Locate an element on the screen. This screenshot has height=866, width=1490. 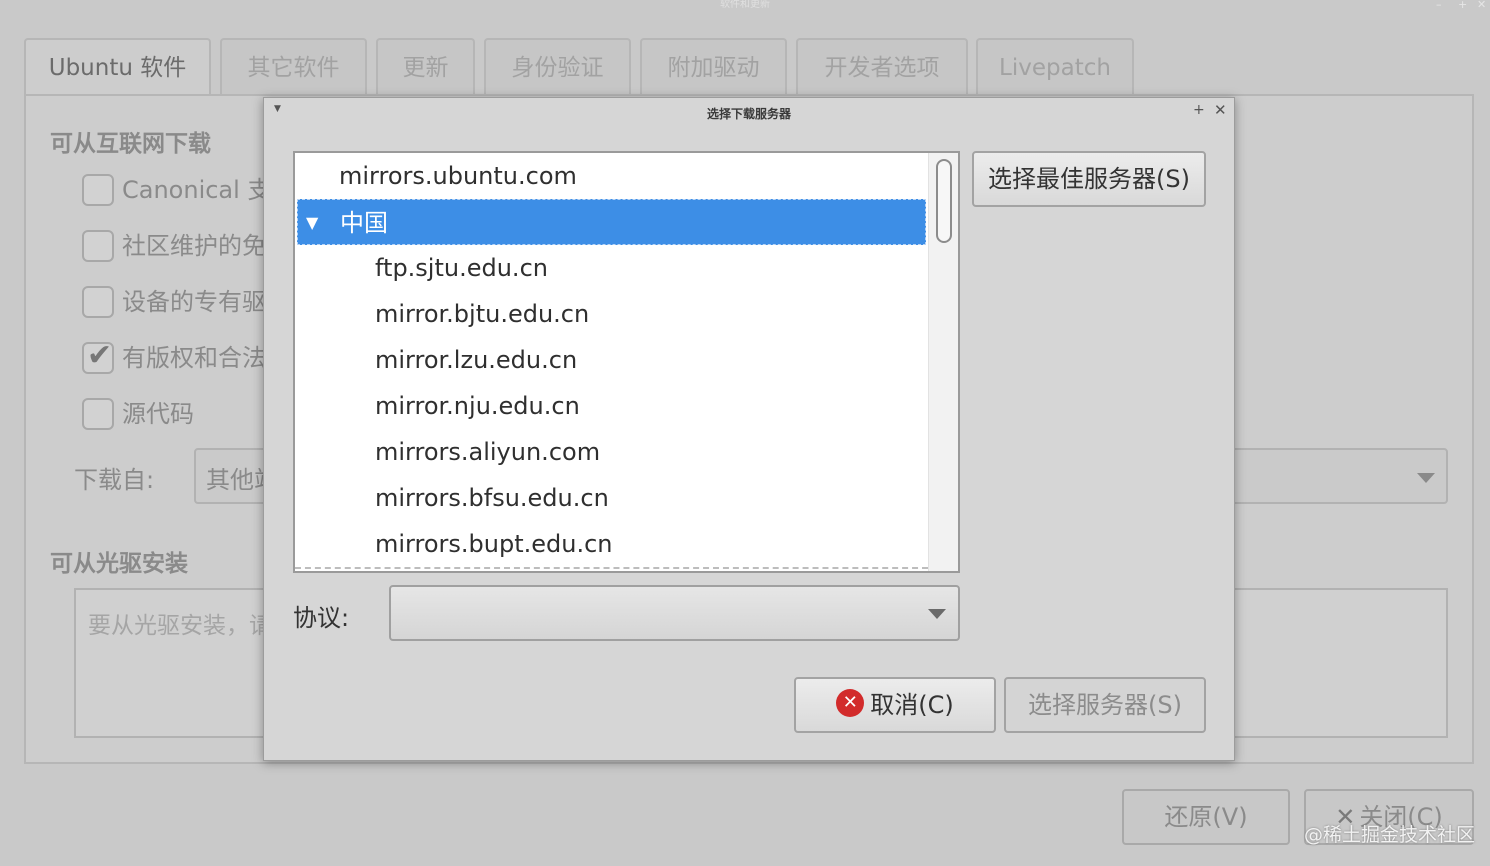
checkbox-label: 源代码 is located at coordinates (158, 414).